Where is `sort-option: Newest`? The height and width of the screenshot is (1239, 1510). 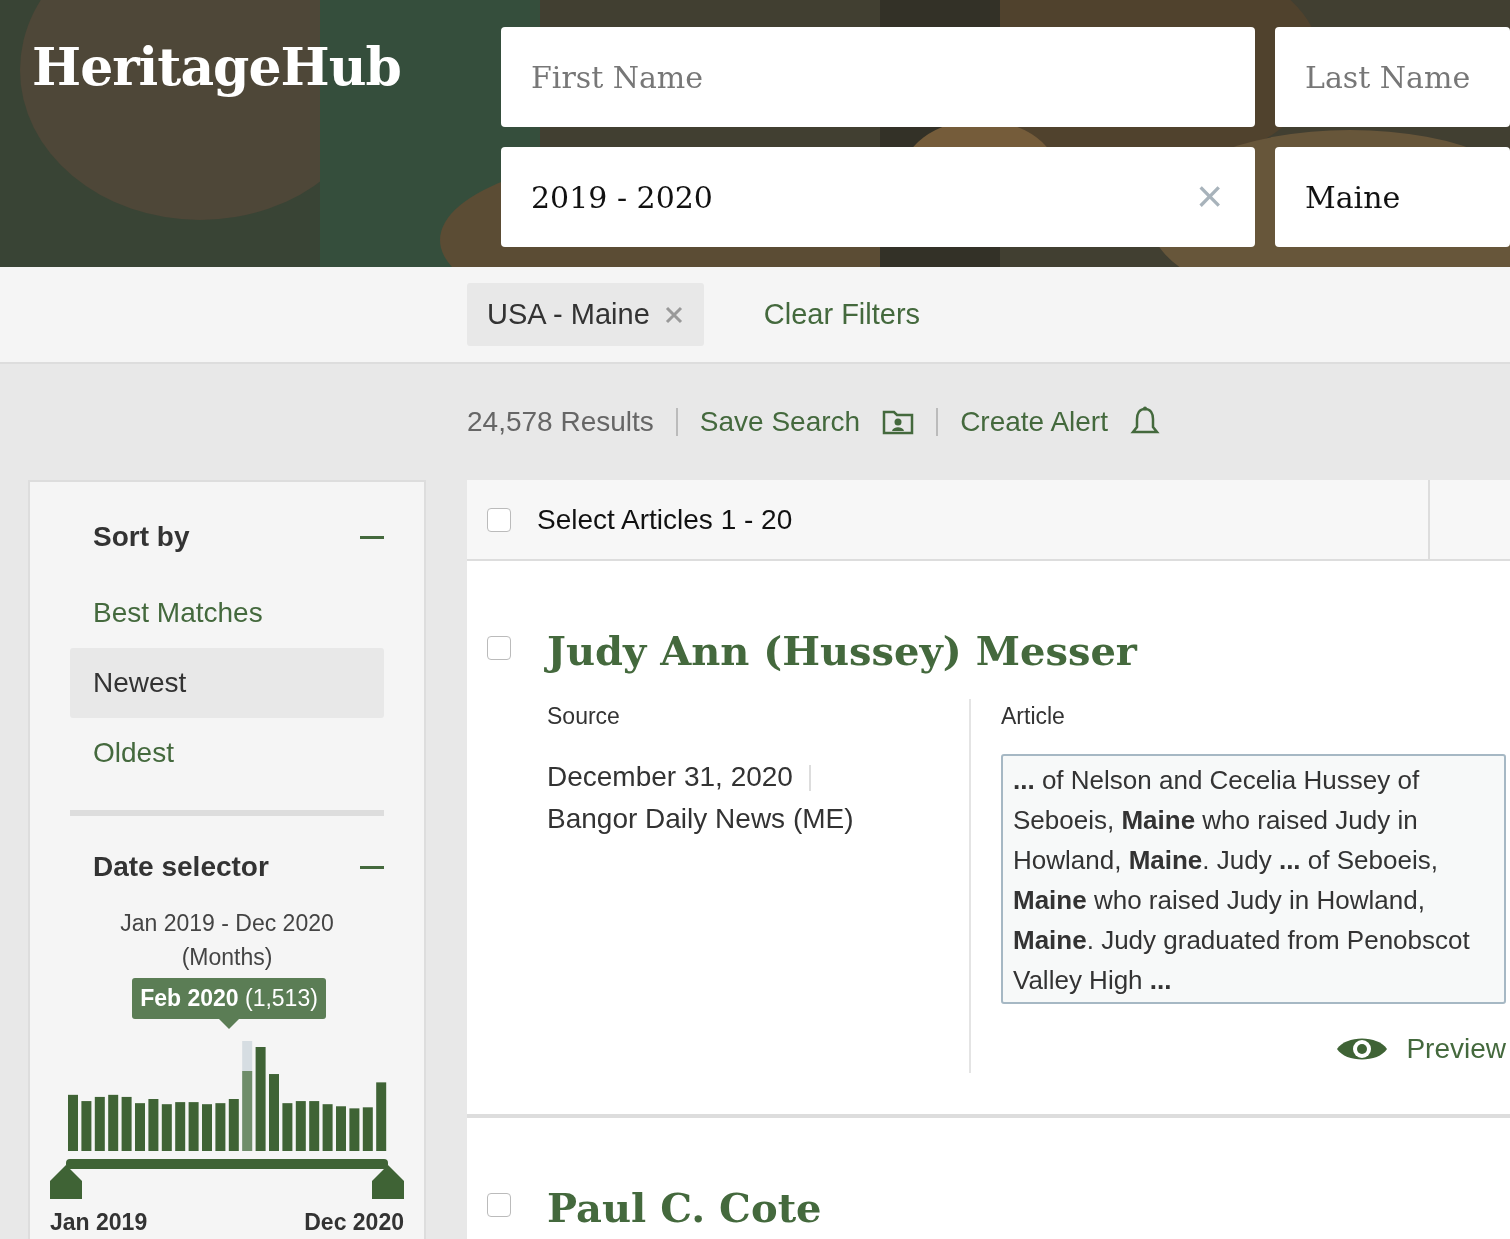 sort-option: Newest is located at coordinates (227, 683).